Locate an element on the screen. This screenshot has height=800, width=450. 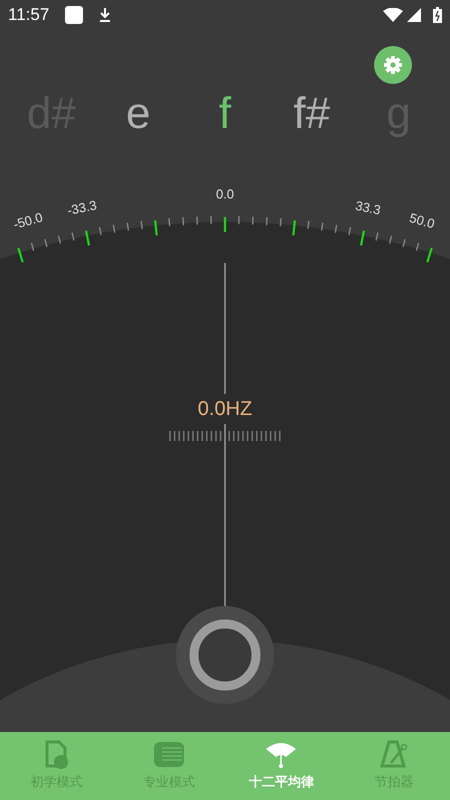
tuning-knob is located at coordinates (225, 655).